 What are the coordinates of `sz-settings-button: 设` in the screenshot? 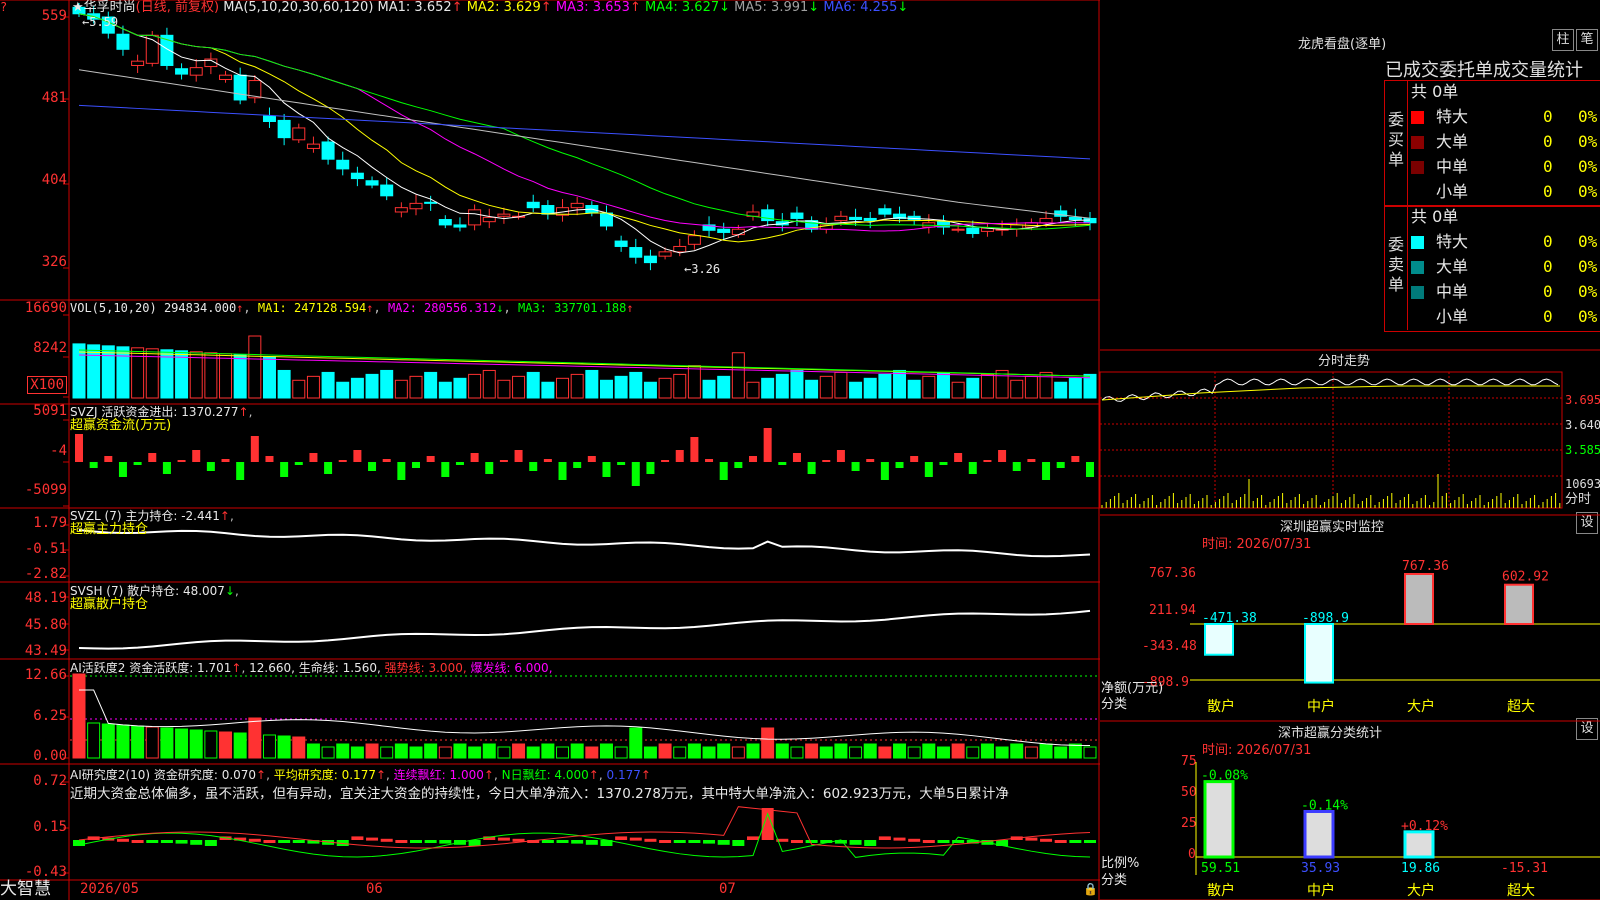 It's located at (1587, 523).